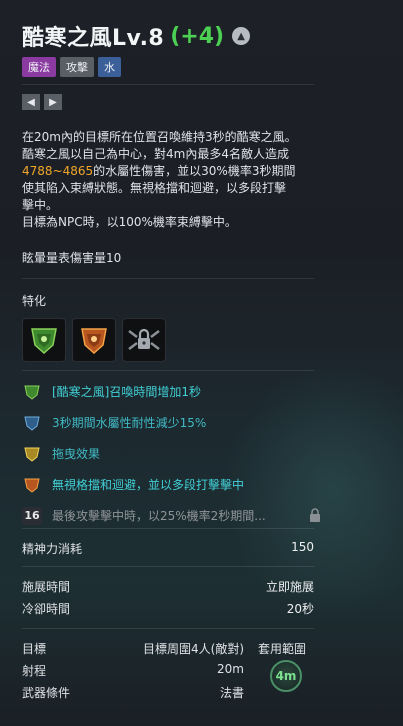  I want to click on tag-attack: 攻擊, so click(77, 67).